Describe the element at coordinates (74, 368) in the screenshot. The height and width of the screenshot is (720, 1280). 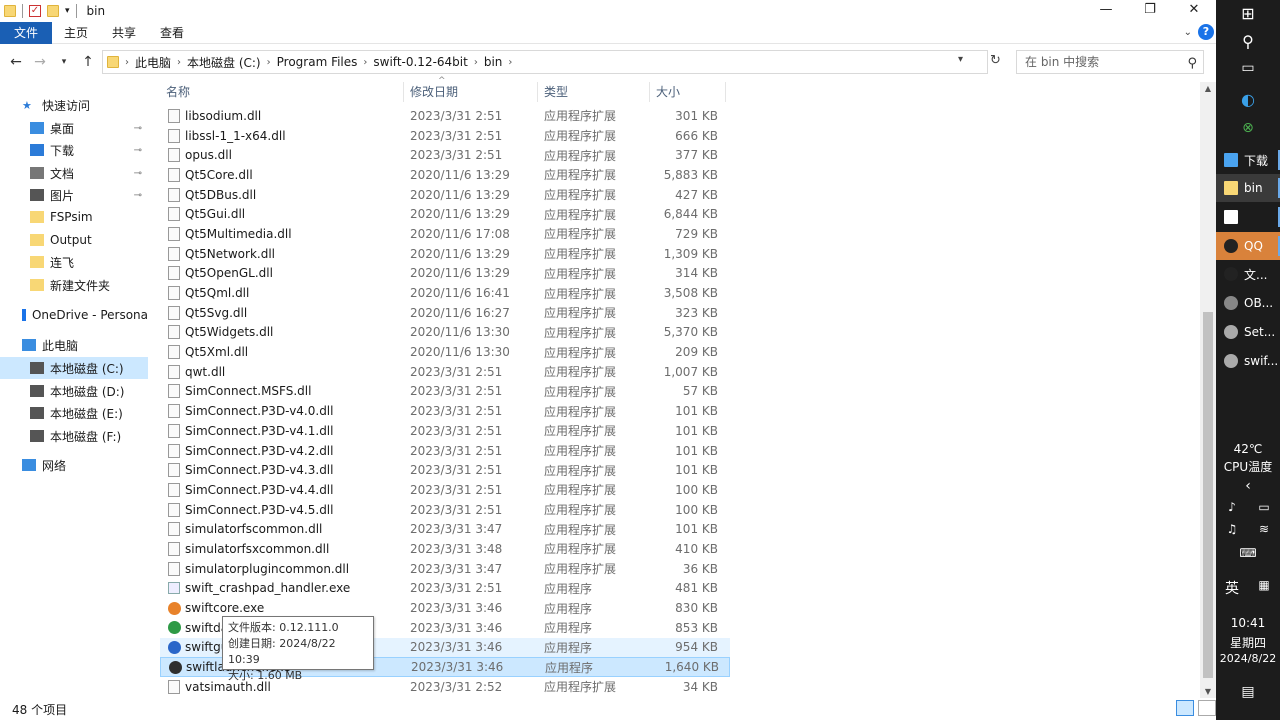
I see `sidebar-item: 本地磁盘 (C:)` at that location.